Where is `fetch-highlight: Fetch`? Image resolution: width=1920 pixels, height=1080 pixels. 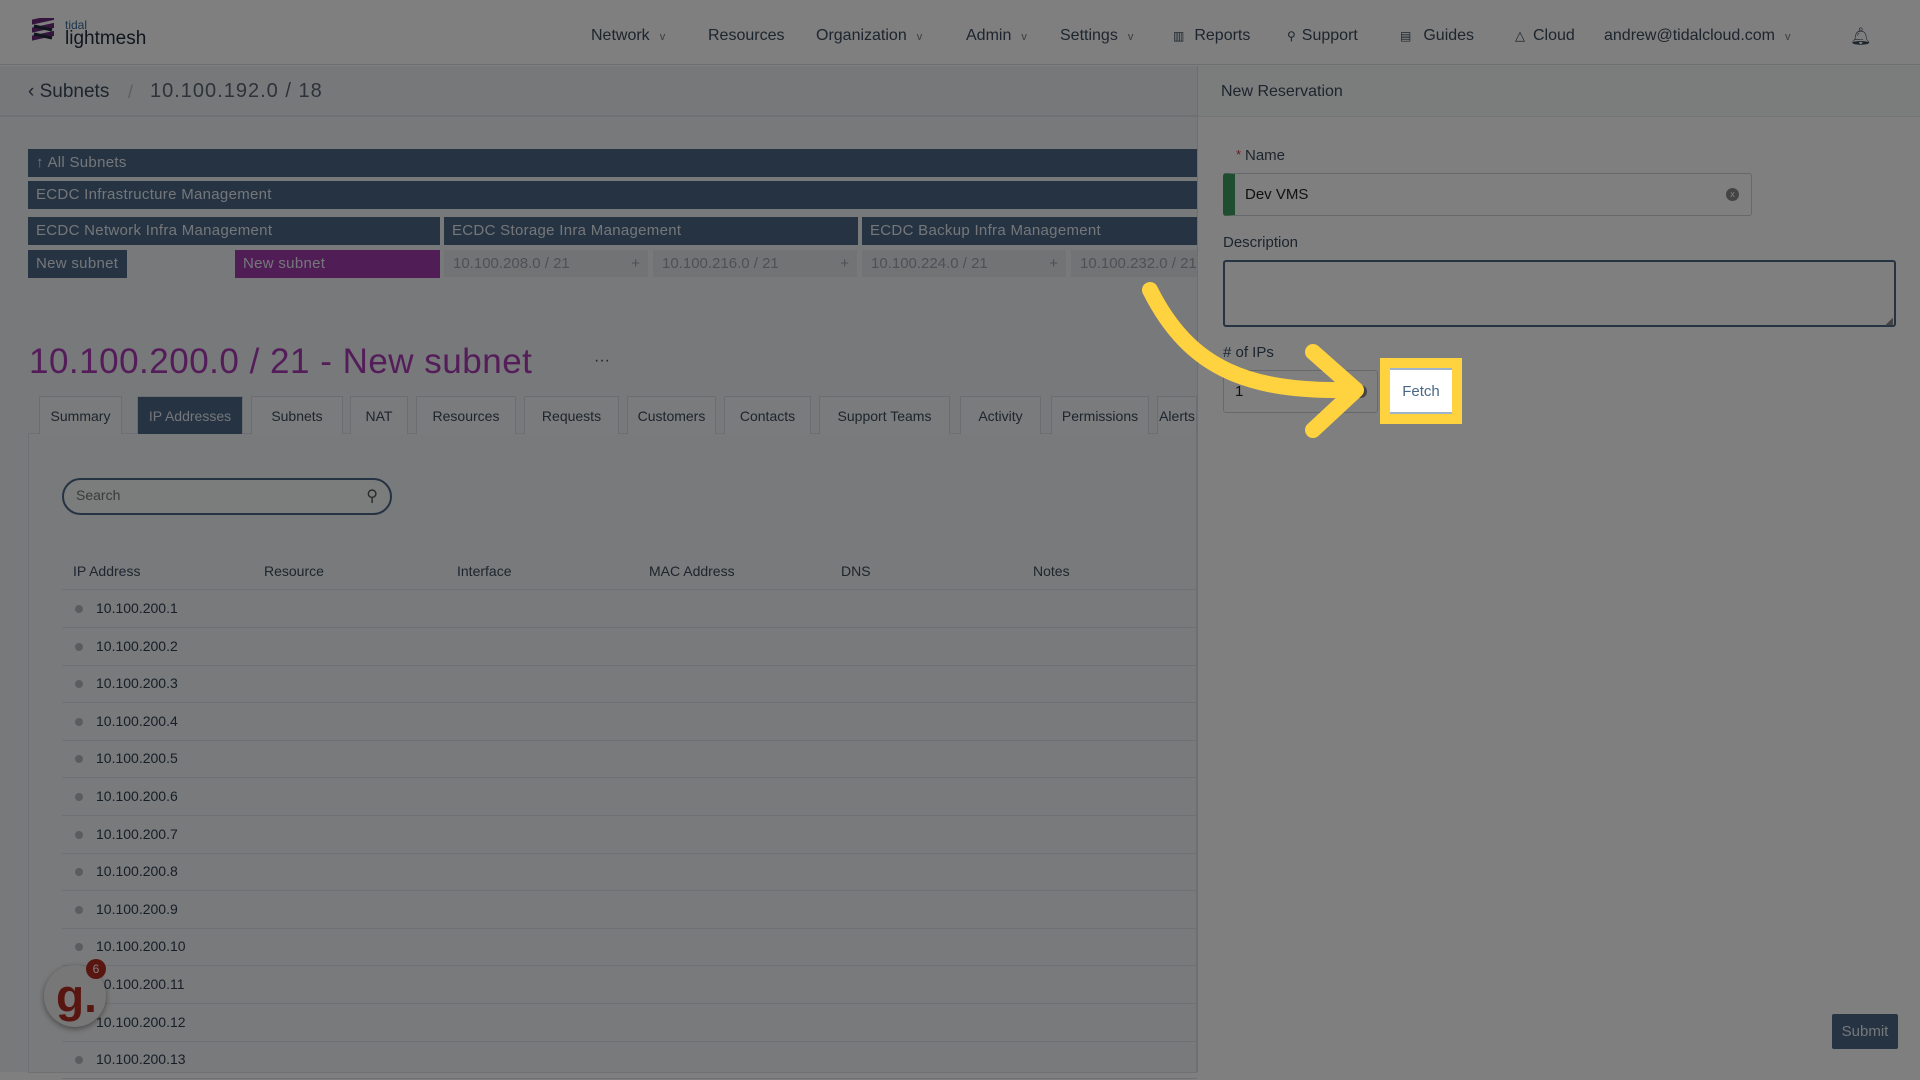 fetch-highlight: Fetch is located at coordinates (1421, 391).